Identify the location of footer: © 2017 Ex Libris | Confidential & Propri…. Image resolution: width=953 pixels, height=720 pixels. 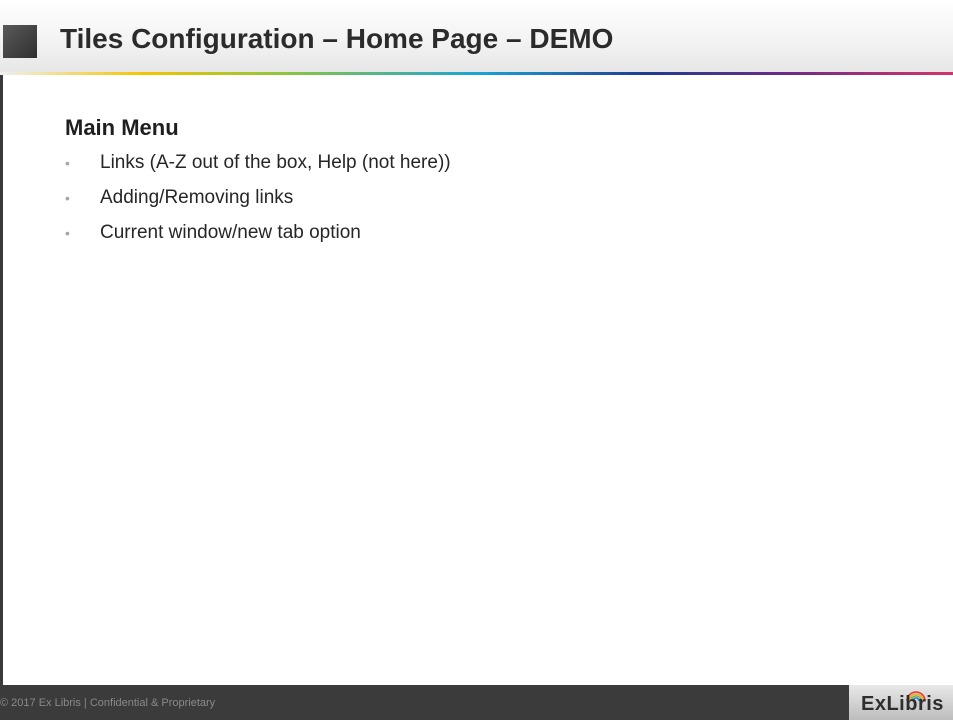
(476, 702).